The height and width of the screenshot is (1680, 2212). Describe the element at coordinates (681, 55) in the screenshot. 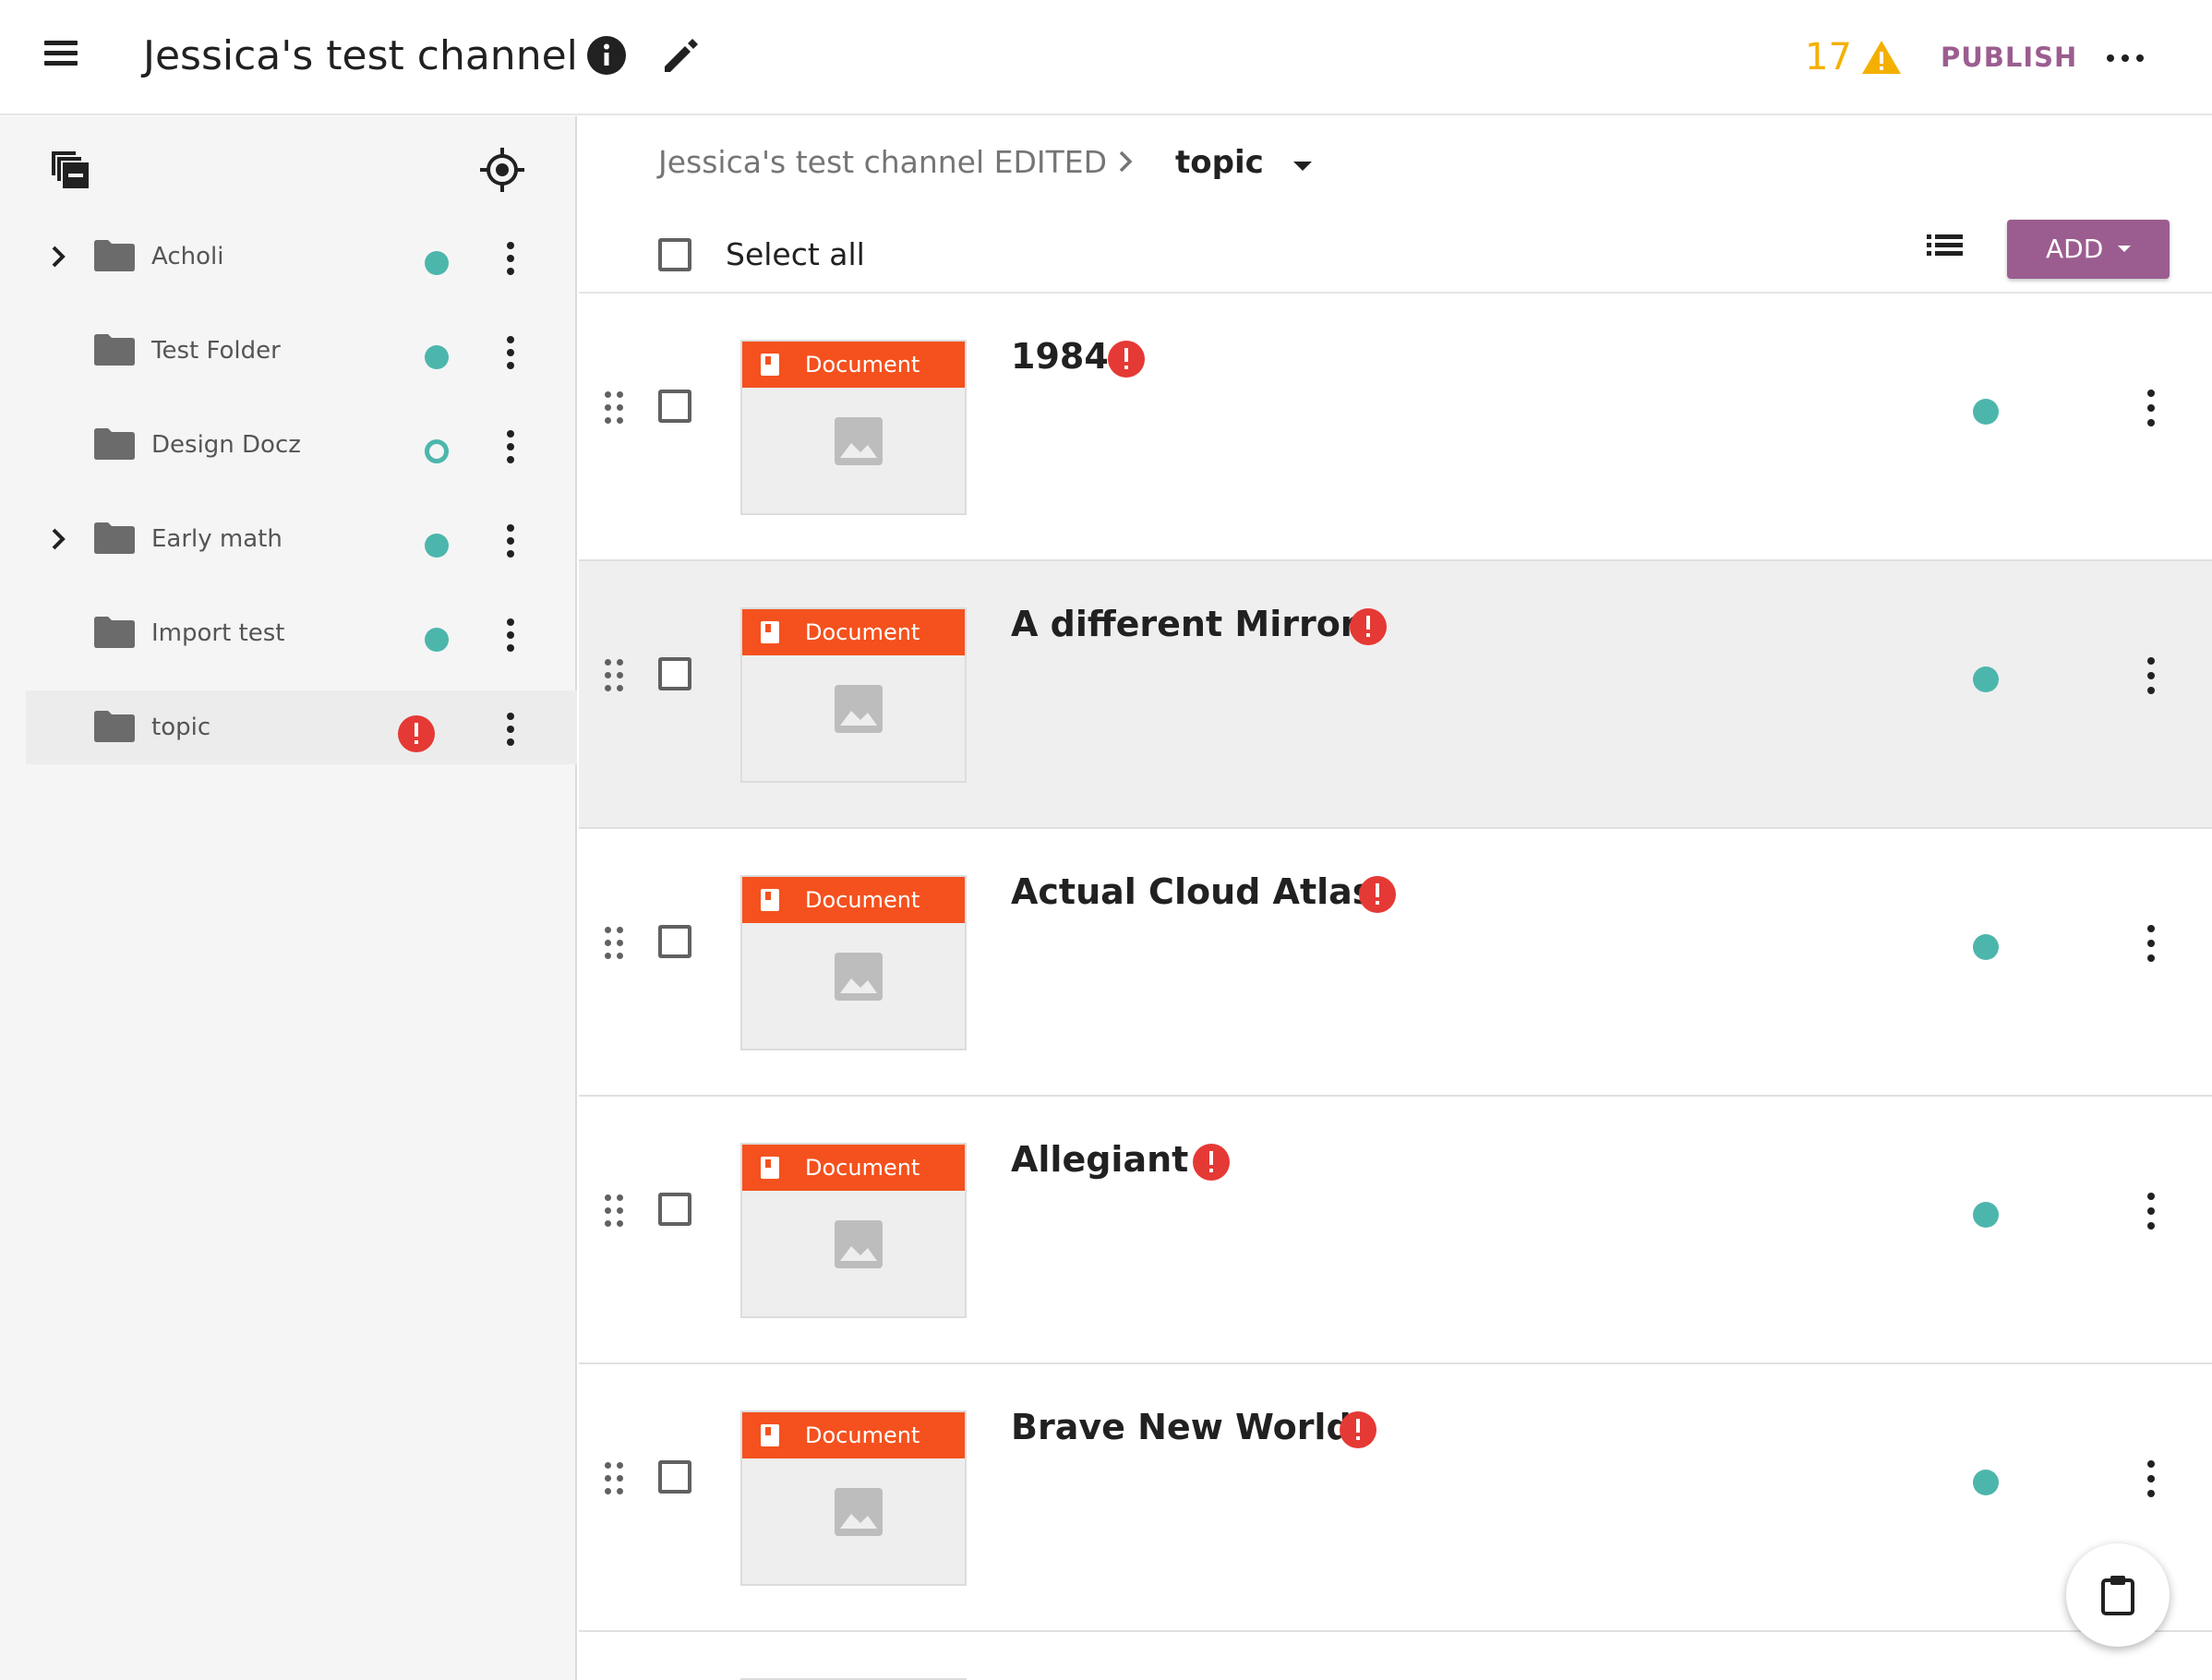

I see `pencil-icon` at that location.